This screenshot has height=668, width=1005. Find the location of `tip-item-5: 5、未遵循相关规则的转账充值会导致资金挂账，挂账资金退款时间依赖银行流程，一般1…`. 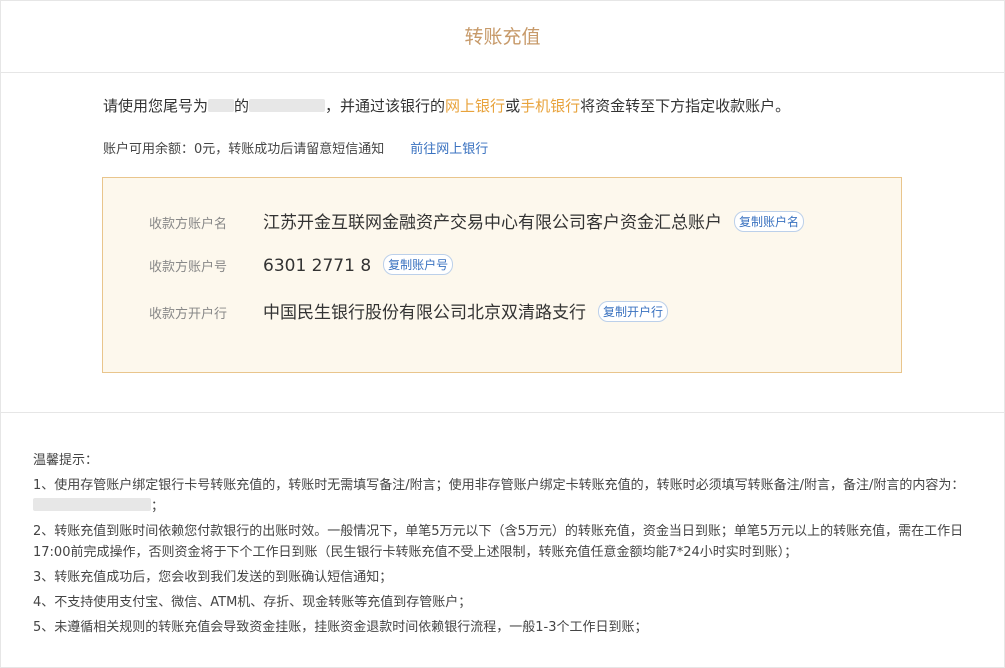

tip-item-5: 5、未遵循相关规则的转账充值会导致资金挂账，挂账资金退款时间依赖银行流程，一般1… is located at coordinates (340, 627).